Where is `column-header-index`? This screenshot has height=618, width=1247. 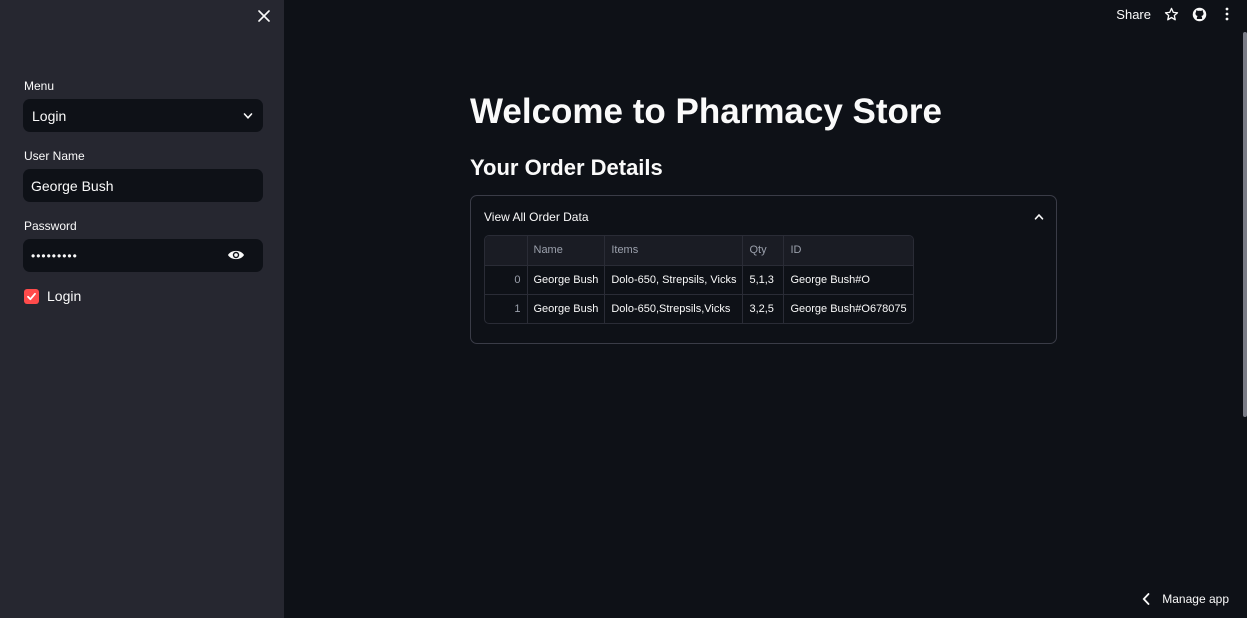
column-header-index is located at coordinates (506, 251).